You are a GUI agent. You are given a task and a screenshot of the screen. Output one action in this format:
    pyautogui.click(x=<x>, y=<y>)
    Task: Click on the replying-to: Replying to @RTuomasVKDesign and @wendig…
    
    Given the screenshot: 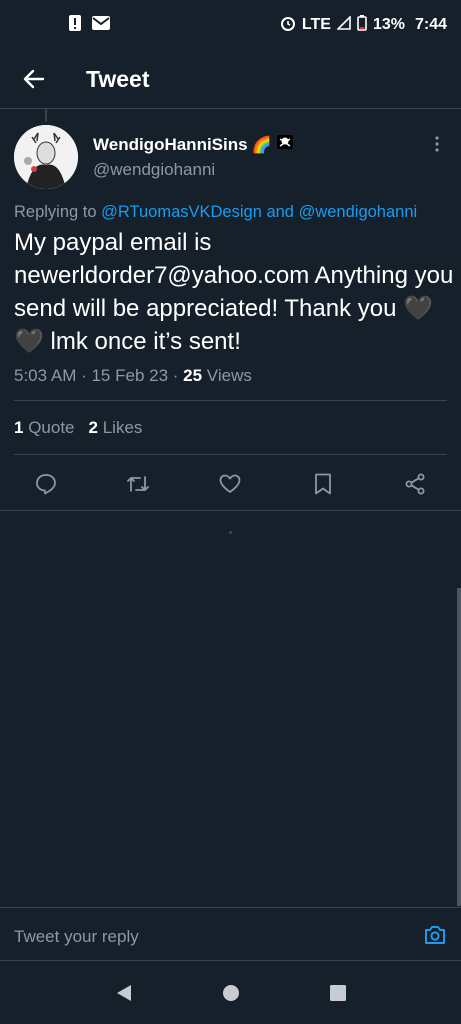 What is the action you would take?
    pyautogui.click(x=215, y=212)
    